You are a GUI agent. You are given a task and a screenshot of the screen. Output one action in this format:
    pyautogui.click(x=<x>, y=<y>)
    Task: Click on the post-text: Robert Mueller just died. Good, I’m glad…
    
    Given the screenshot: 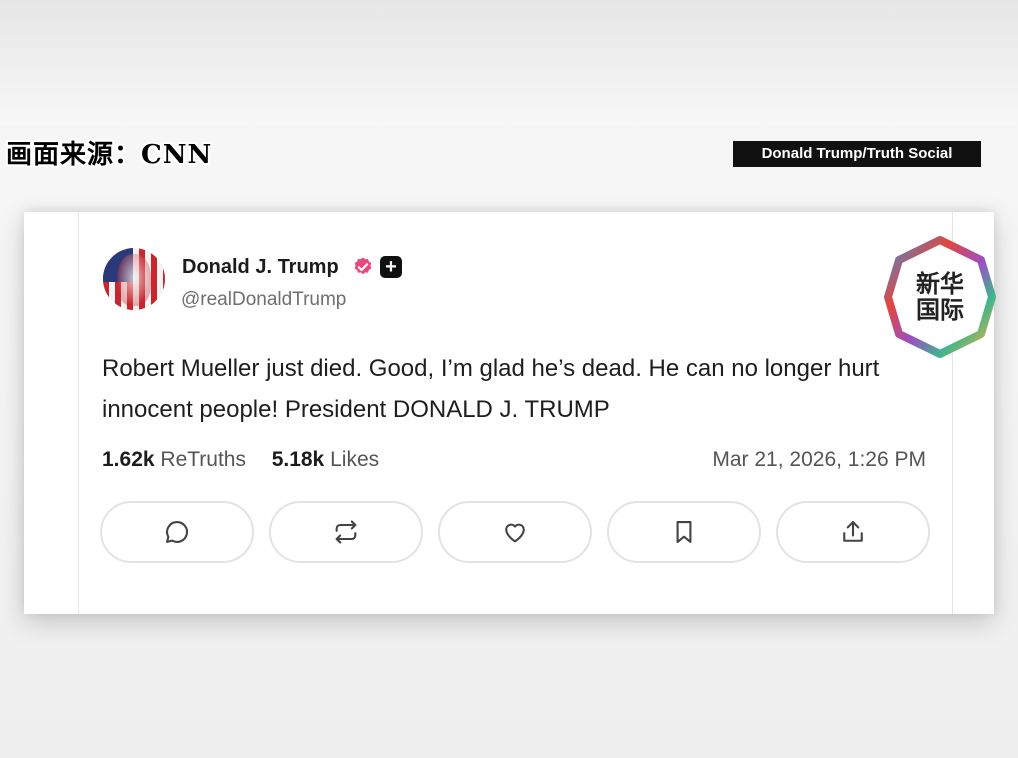 What is the action you would take?
    pyautogui.click(x=491, y=389)
    